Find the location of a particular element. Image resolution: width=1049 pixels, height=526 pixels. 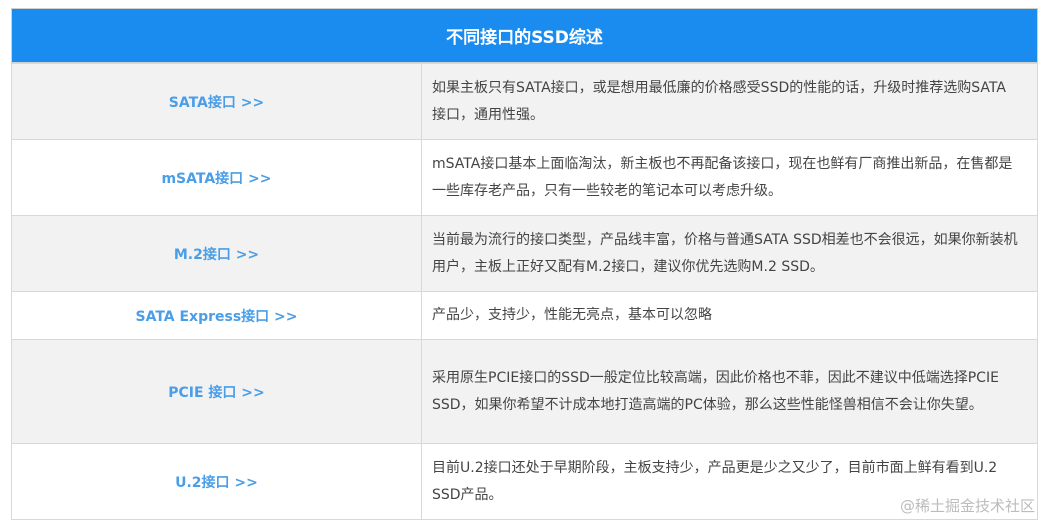

watermark: @稀土掘金技术社区 is located at coordinates (967, 506).